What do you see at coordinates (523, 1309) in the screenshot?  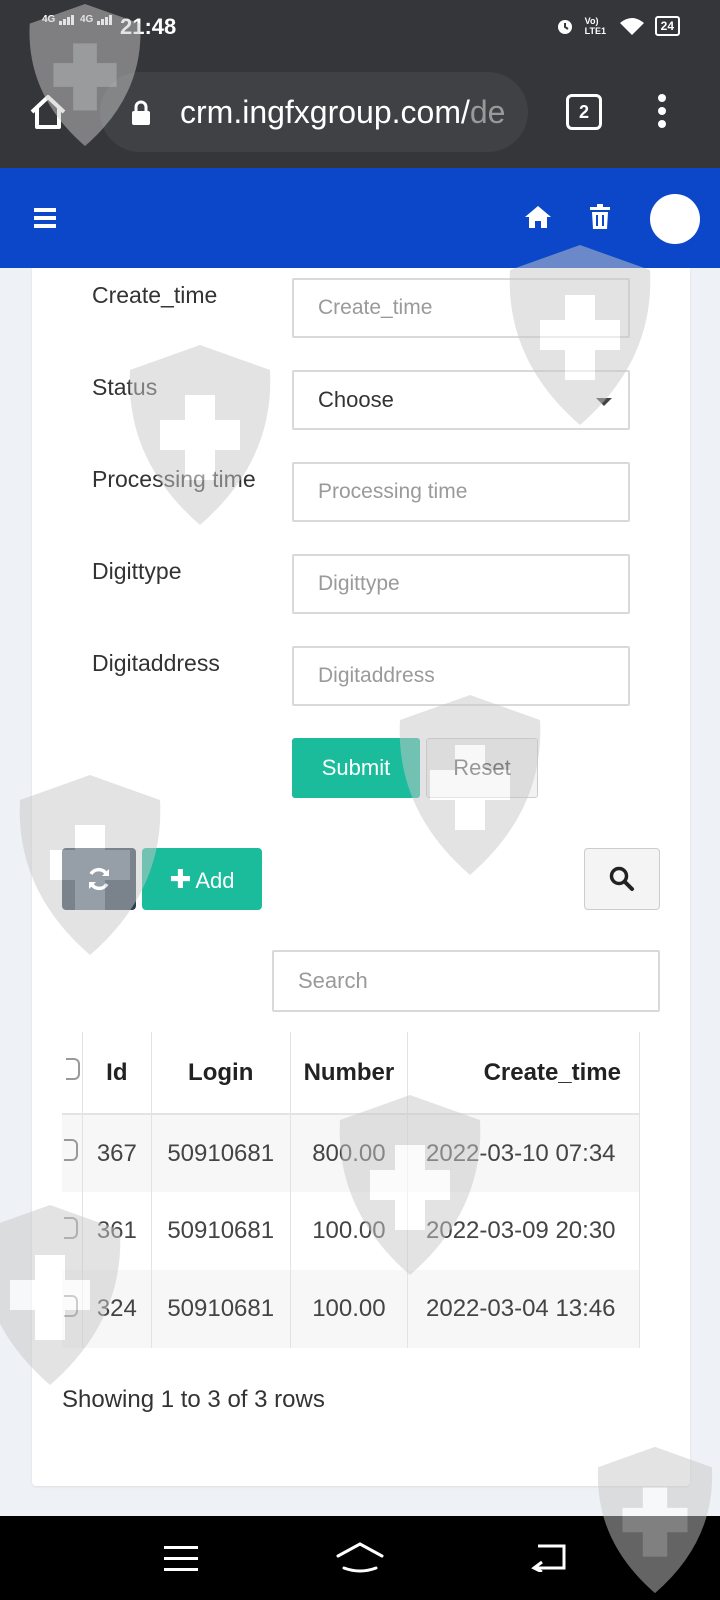 I see `cell-create-time: 2022-03-04 13:46` at bounding box center [523, 1309].